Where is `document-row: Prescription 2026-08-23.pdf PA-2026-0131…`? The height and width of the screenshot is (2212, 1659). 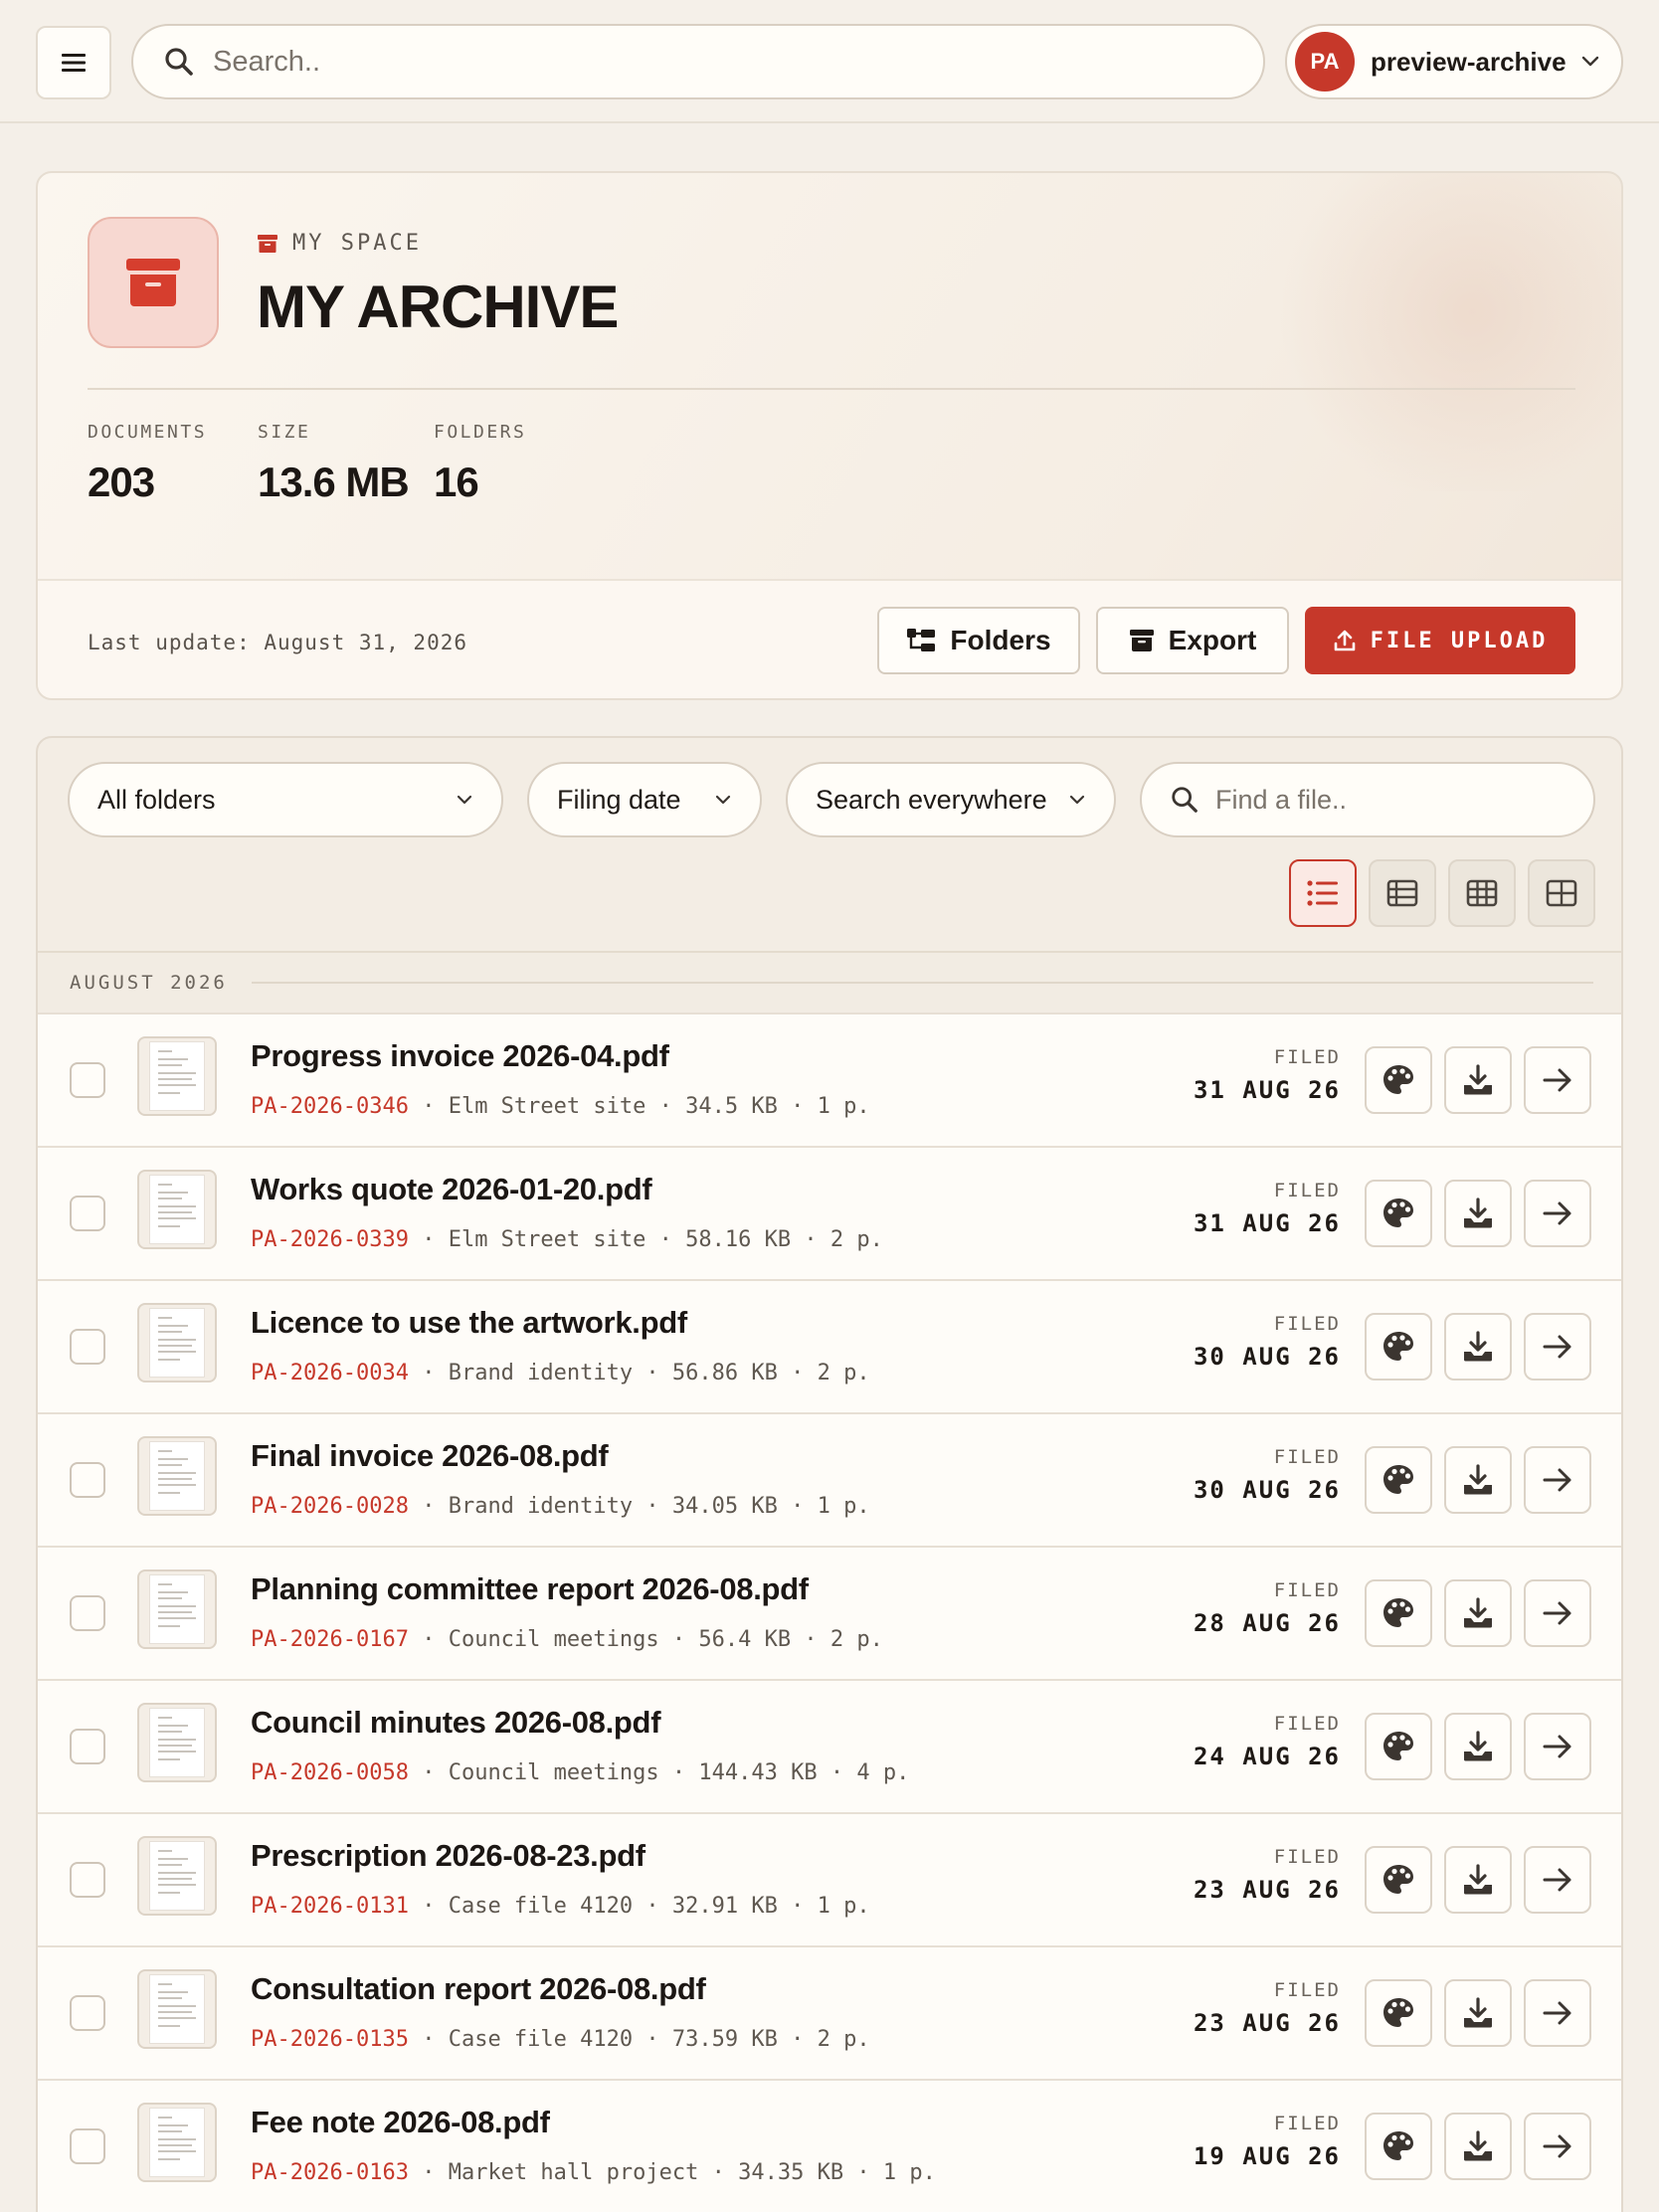
document-row: Prescription 2026-08-23.pdf PA-2026-0131… is located at coordinates (829, 1878).